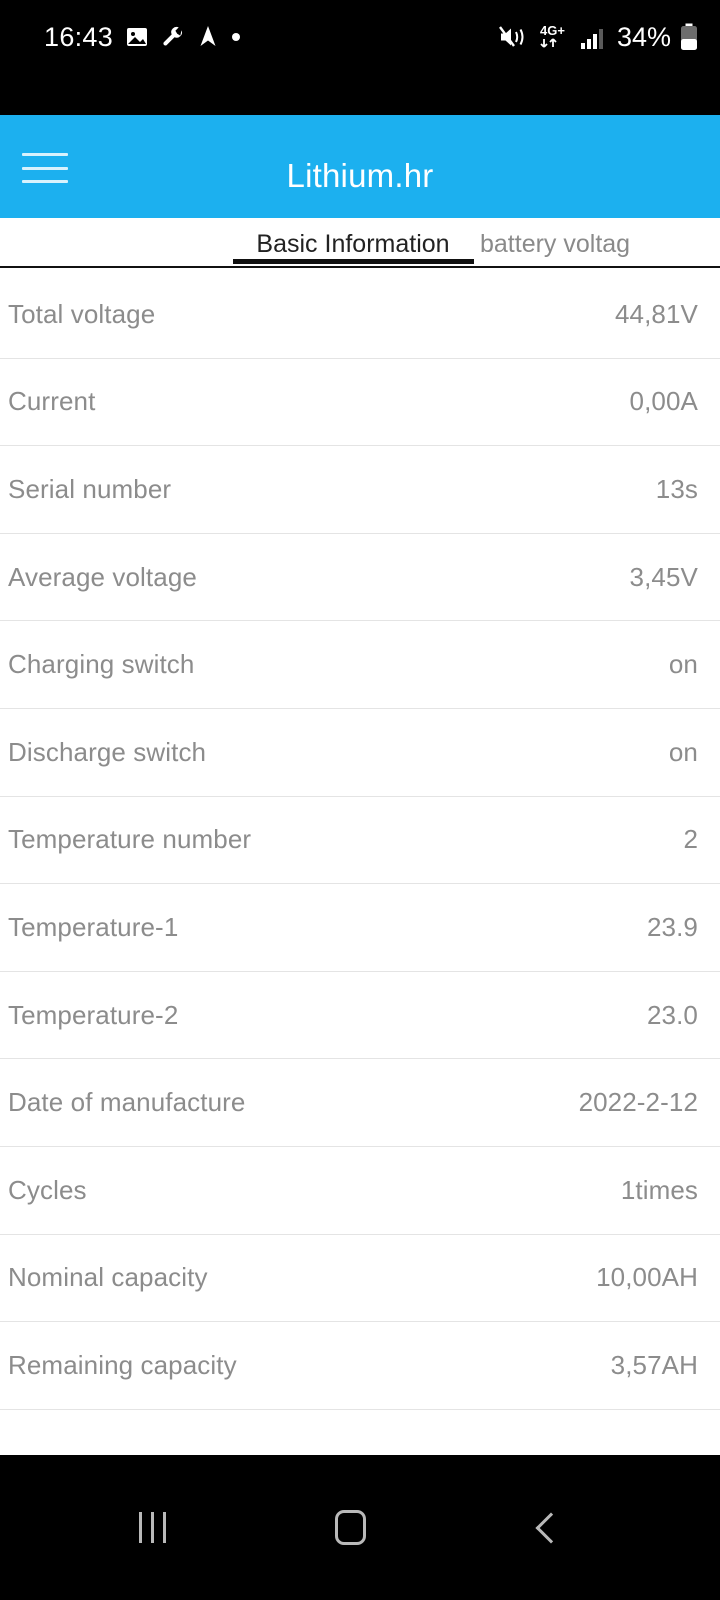  I want to click on app-bar: Lithium.hr, so click(360, 166).